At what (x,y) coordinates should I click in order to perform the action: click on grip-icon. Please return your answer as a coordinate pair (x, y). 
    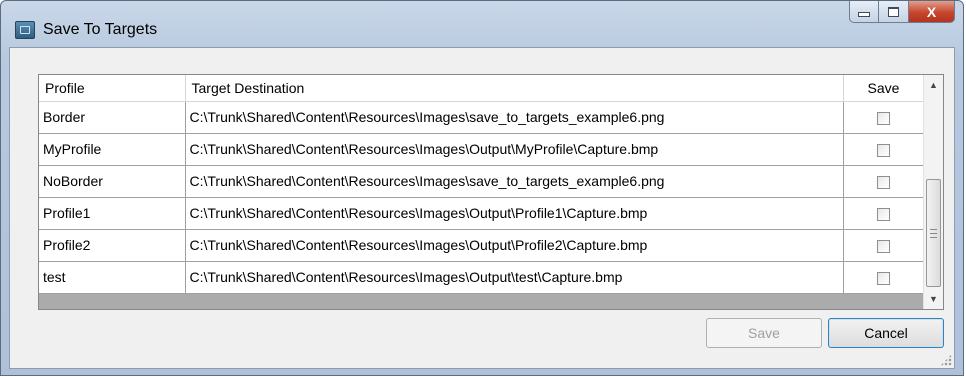
    Looking at the image, I should click on (933, 233).